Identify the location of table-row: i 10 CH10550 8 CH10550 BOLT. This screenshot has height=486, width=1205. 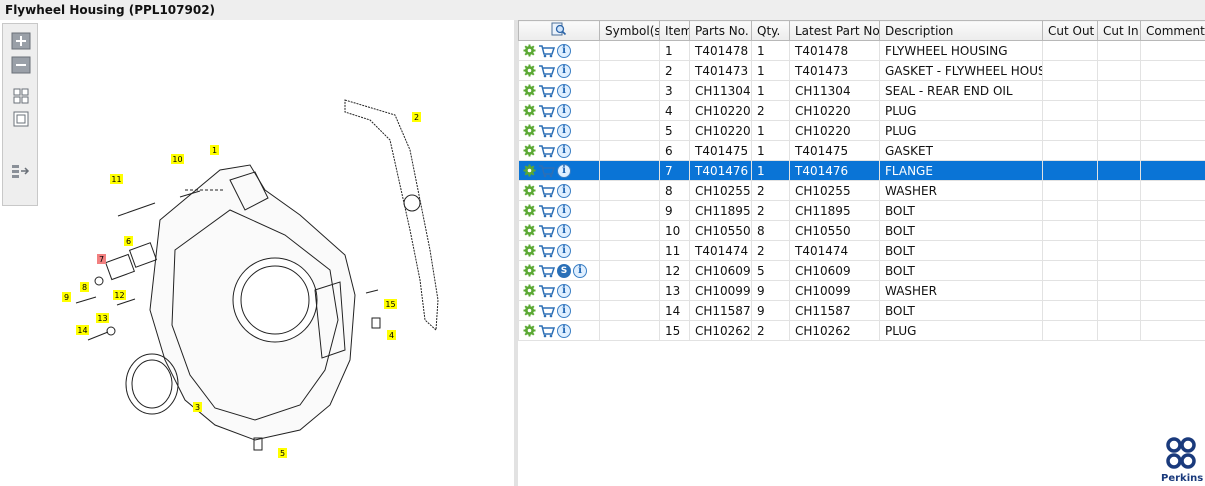
(861, 230).